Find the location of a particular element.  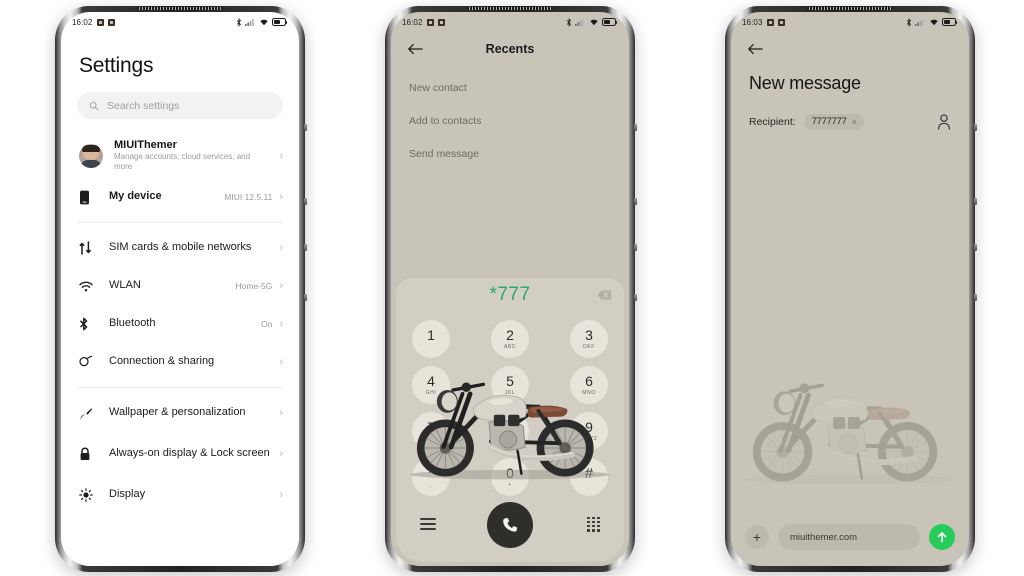

key-letters: JKL is located at coordinates (510, 393).